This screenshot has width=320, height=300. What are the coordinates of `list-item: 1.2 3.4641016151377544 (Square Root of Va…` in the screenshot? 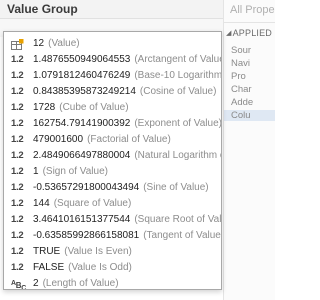 It's located at (112, 220).